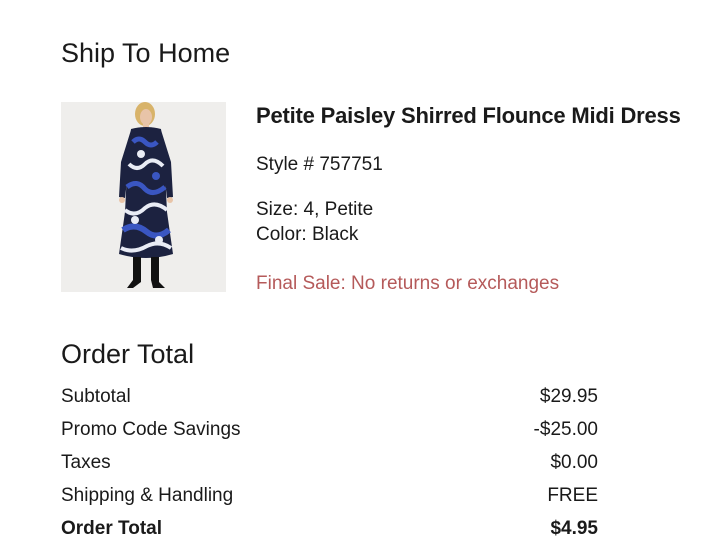 The height and width of the screenshot is (543, 724). I want to click on product-style-number: Style # 757751, so click(319, 164).